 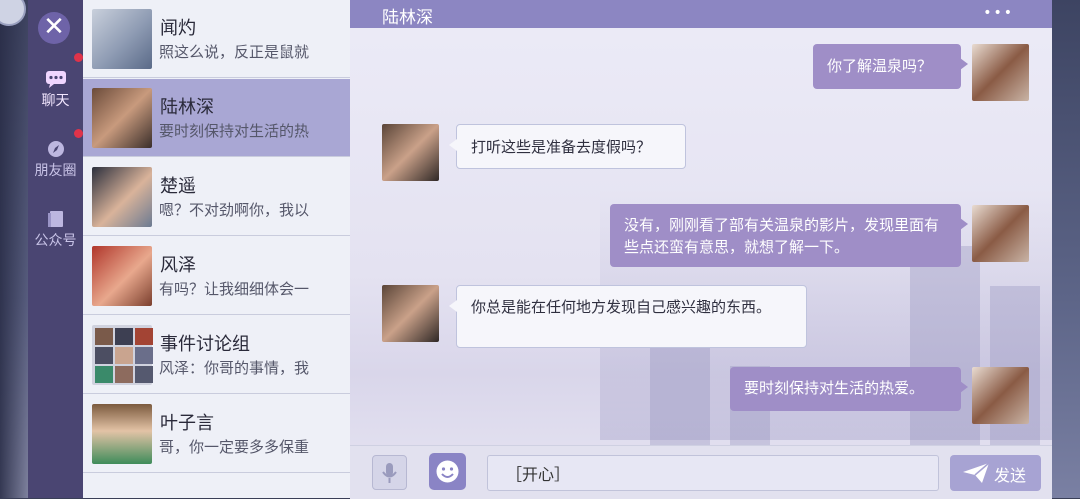 I want to click on contact-preview: 照这么说，反正是鼠就, so click(x=234, y=52).